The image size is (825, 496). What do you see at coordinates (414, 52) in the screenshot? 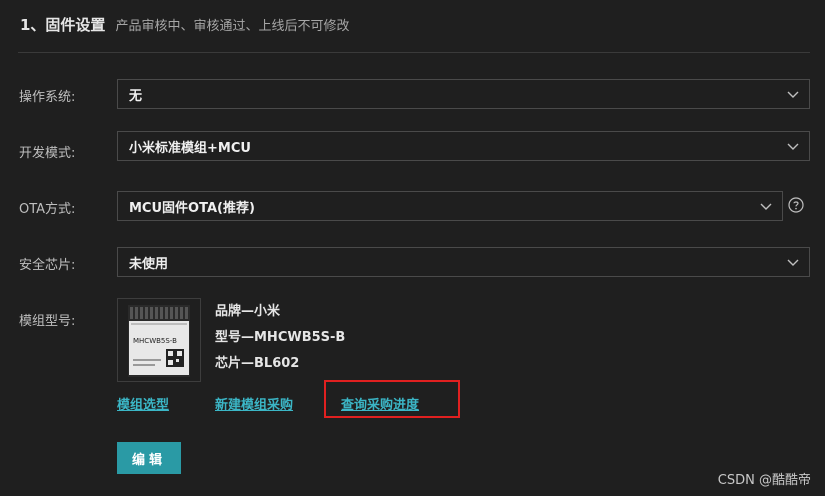
I see `divider` at bounding box center [414, 52].